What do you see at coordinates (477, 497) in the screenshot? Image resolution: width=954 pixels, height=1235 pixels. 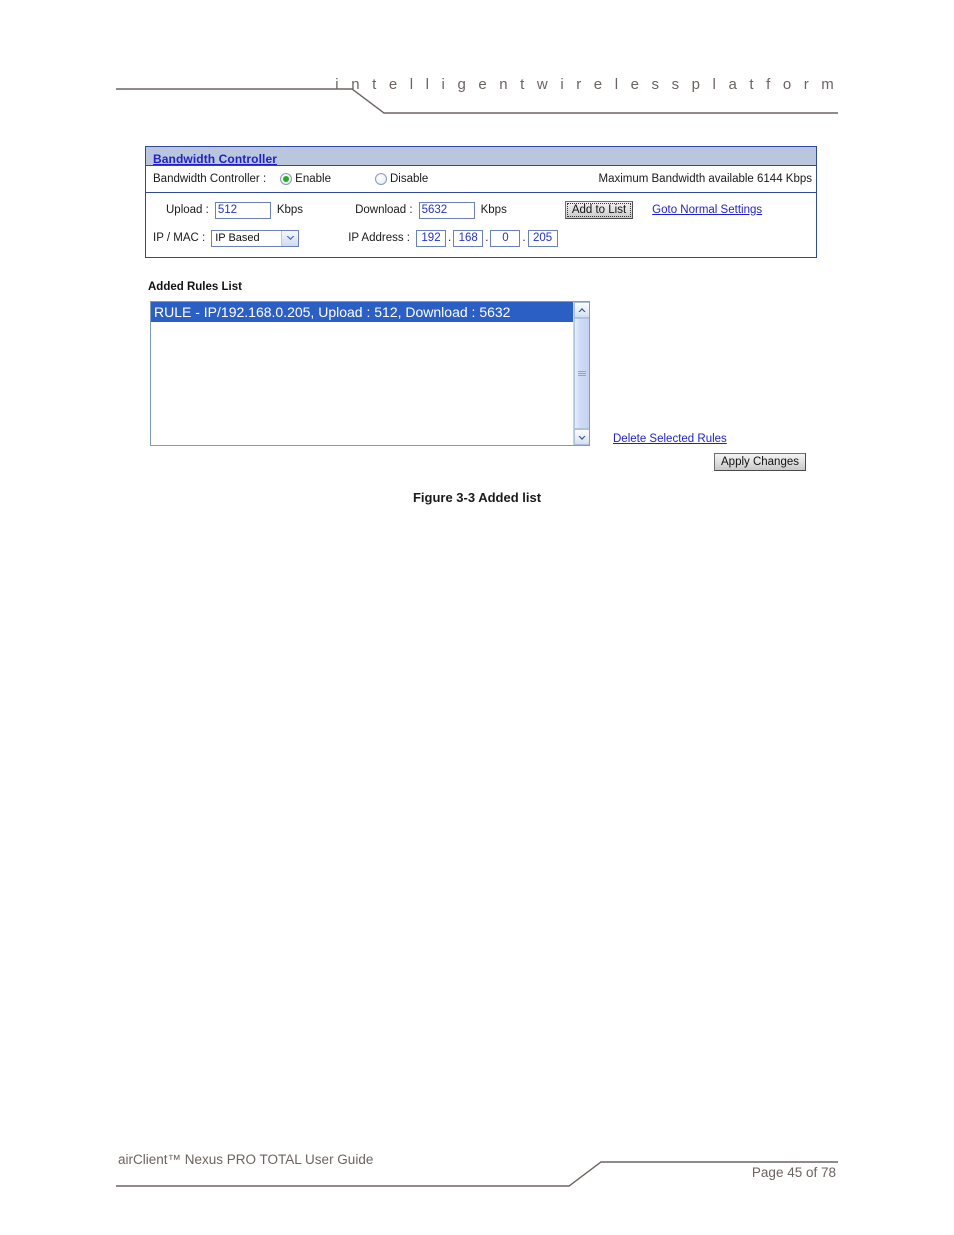 I see `figure-caption: Figure 3-3 Added list` at bounding box center [477, 497].